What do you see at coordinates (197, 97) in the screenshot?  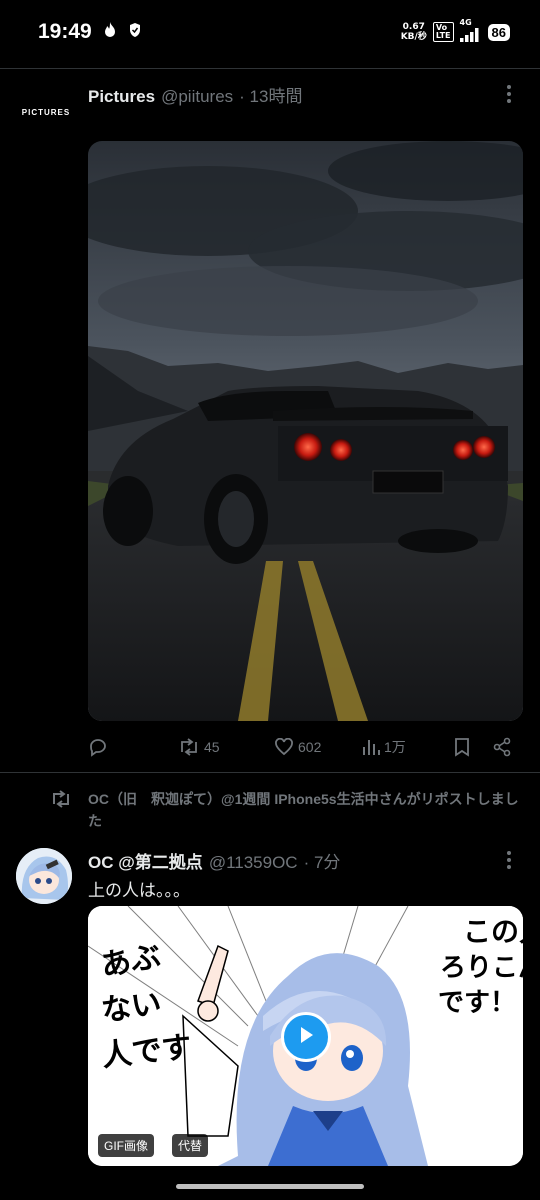 I see `author-handle: @piitures` at bounding box center [197, 97].